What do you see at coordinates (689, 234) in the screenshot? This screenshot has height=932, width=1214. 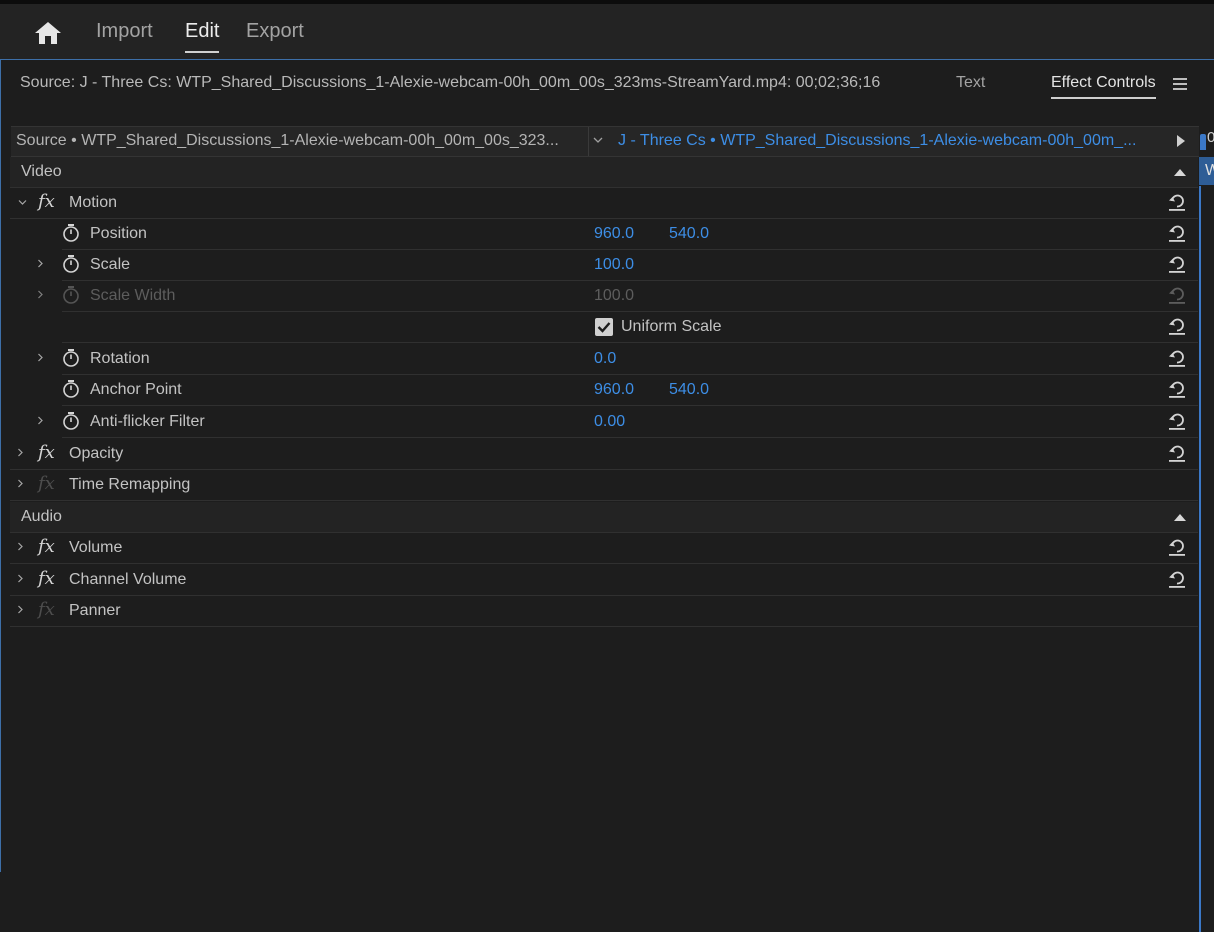 I see `position-y-value: 540.0` at bounding box center [689, 234].